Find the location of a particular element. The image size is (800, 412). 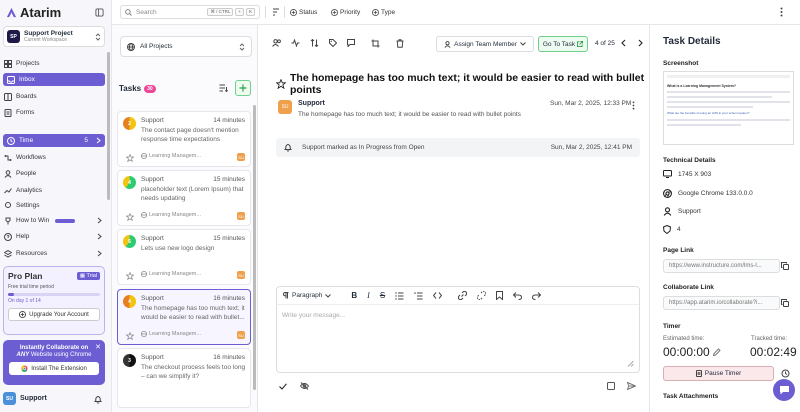

task-author: Support is located at coordinates (152, 179).